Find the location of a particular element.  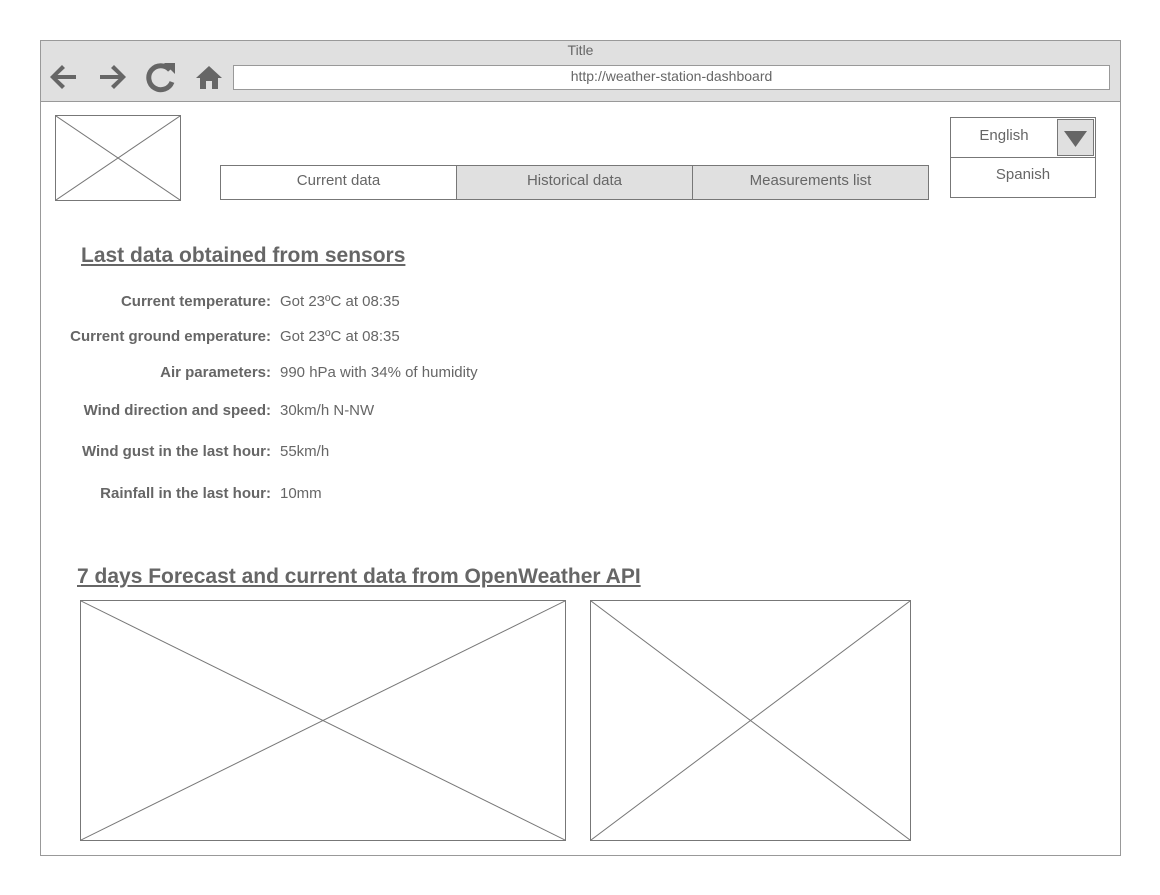

reload-icon is located at coordinates (160, 77).